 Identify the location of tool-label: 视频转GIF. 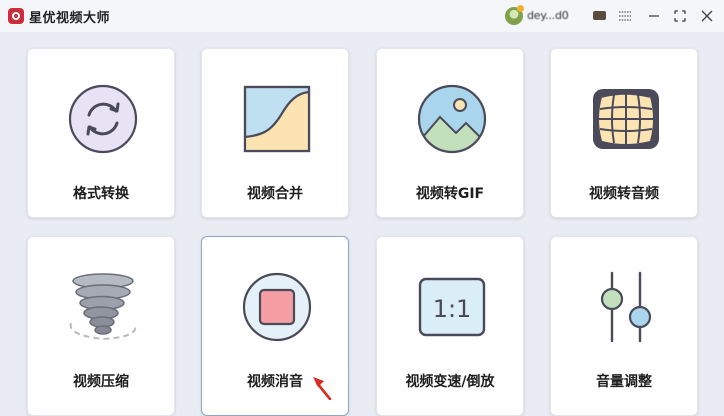
(450, 194).